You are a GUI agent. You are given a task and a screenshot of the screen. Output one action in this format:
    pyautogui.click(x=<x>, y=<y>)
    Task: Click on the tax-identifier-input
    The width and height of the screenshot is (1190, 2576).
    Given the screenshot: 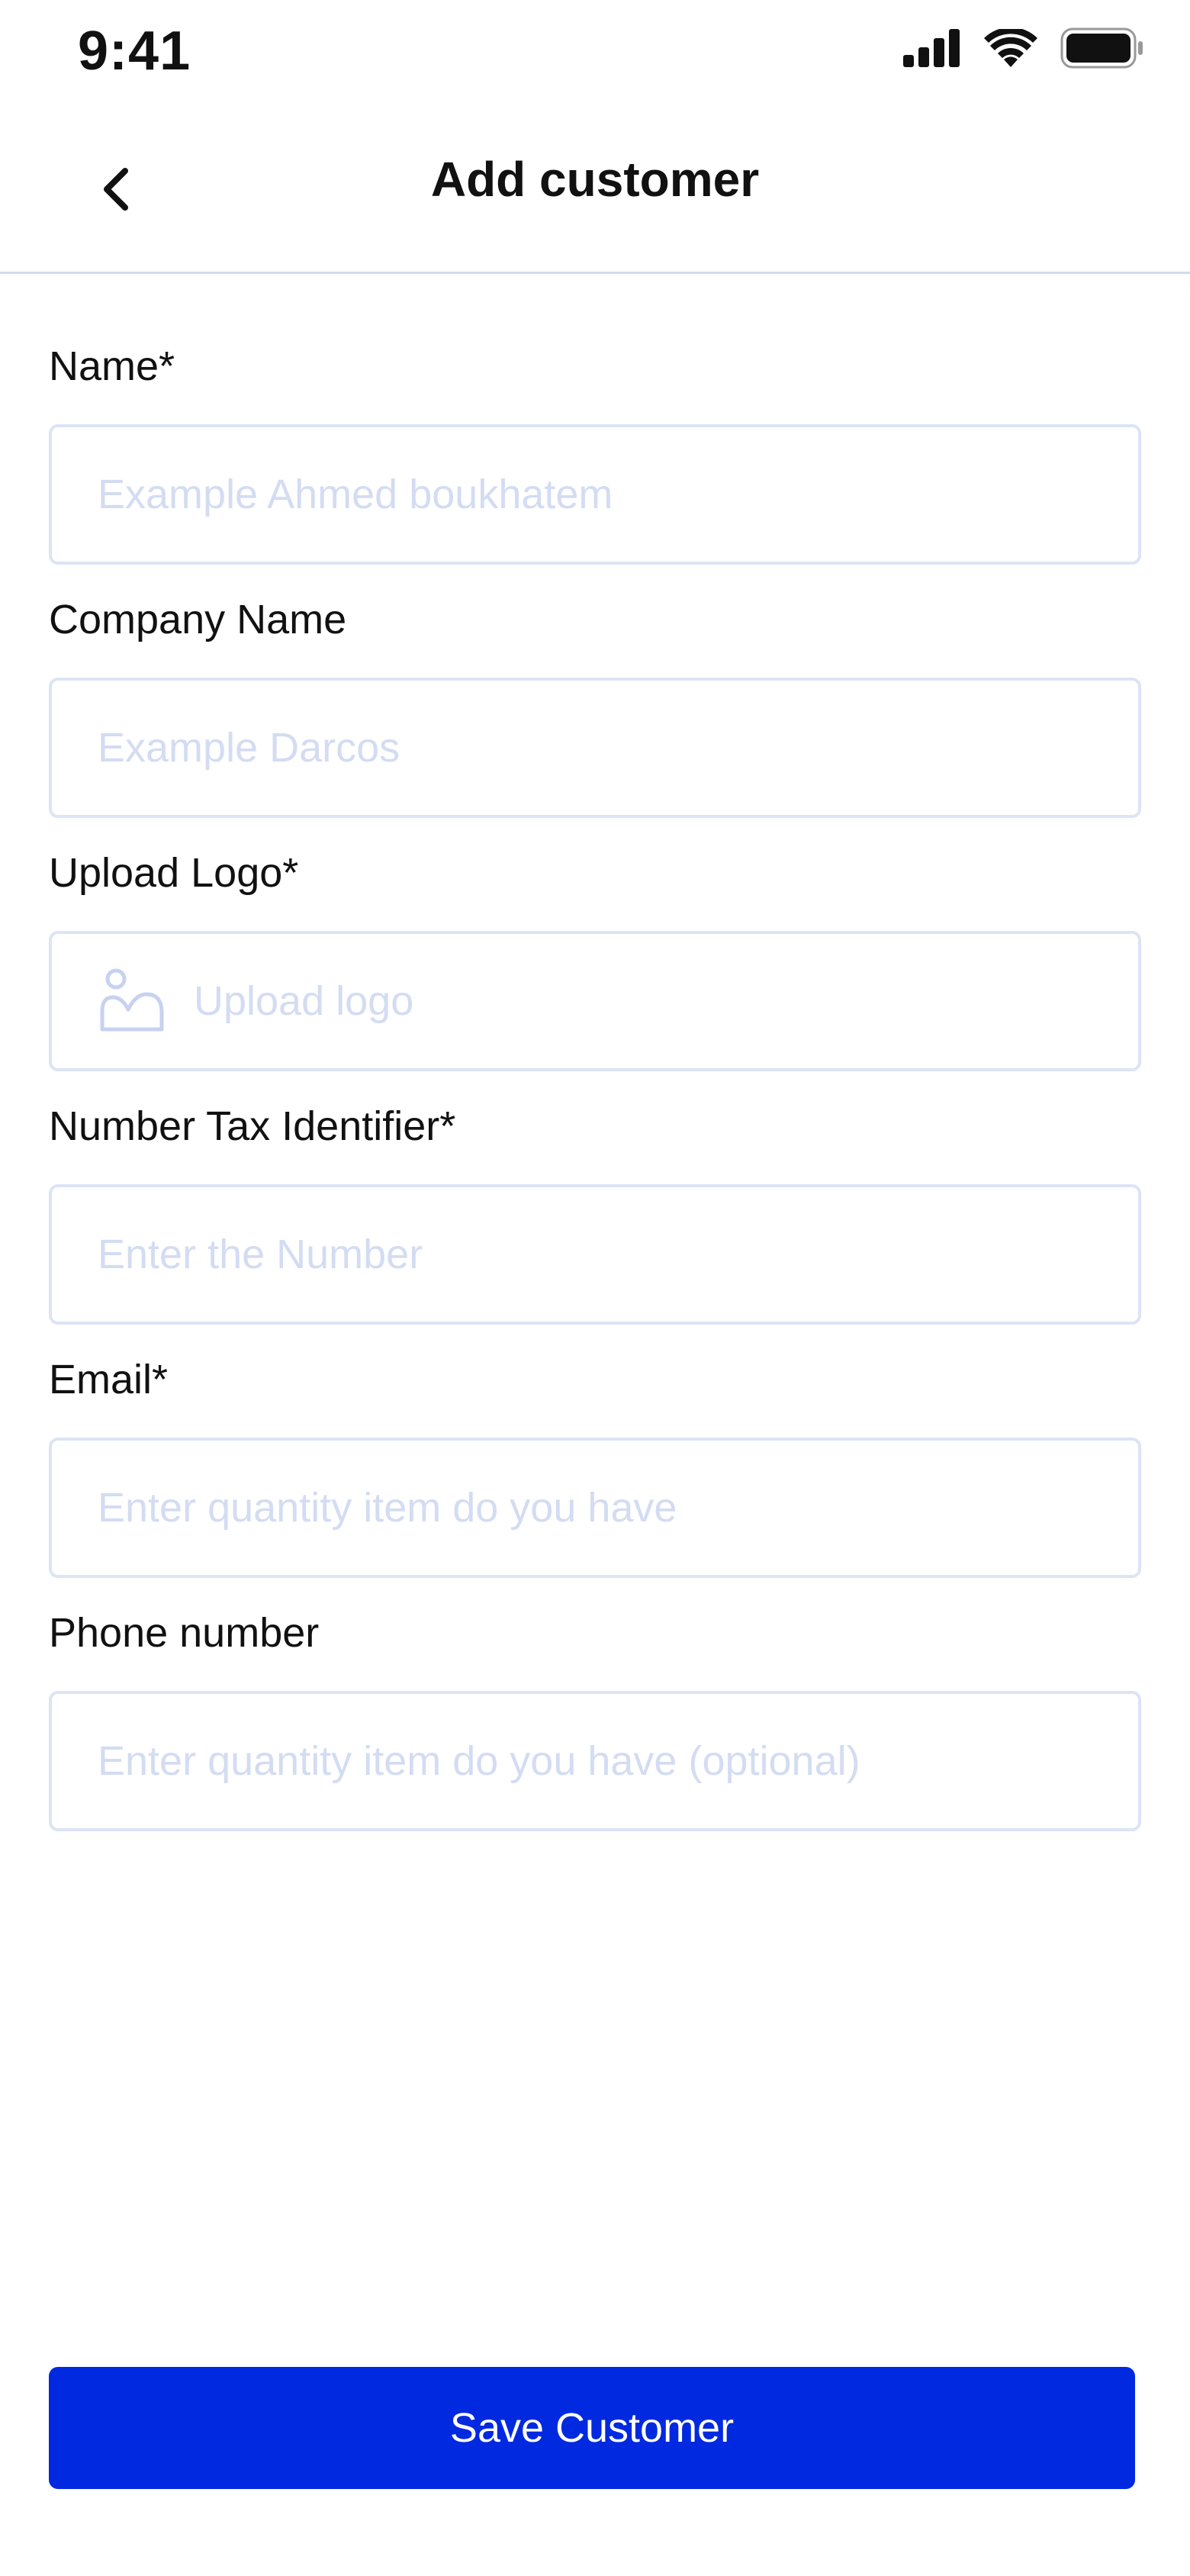 What is the action you would take?
    pyautogui.click(x=618, y=1254)
    